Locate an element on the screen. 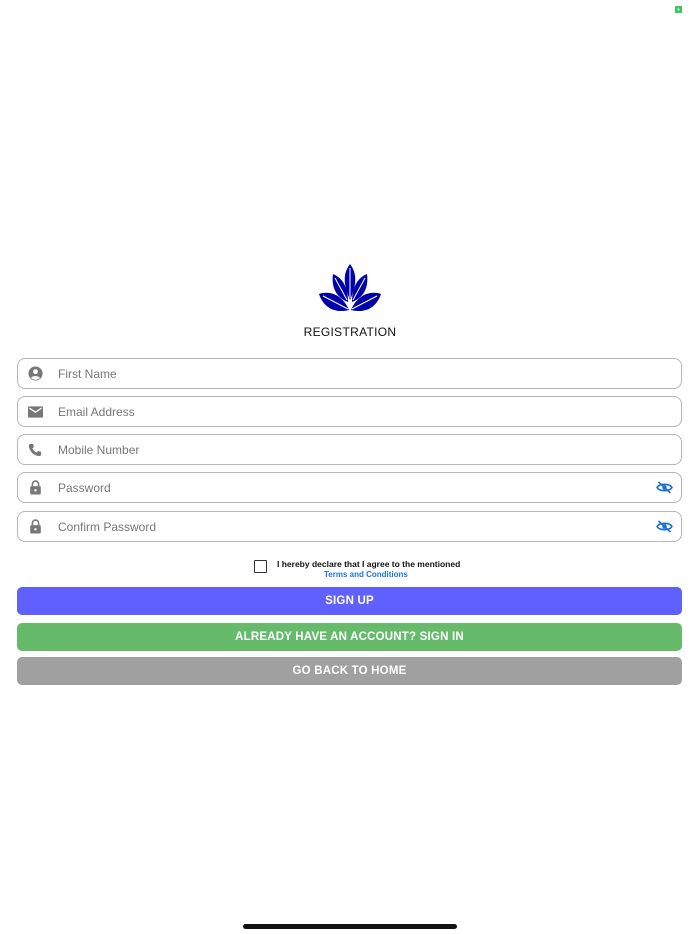 Image resolution: width=700 pixels, height=934 pixels. terms-link: Terms and Conditions is located at coordinates (366, 574).